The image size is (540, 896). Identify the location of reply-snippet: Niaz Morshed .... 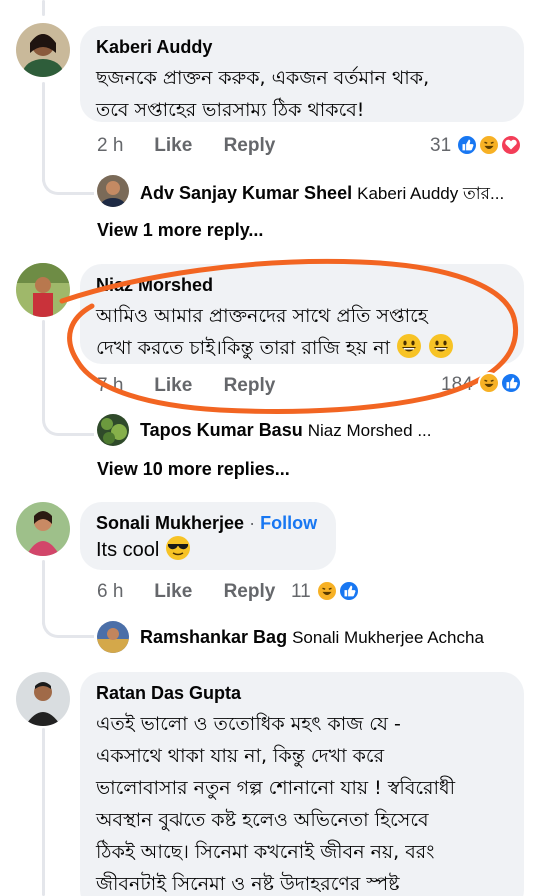
(369, 430).